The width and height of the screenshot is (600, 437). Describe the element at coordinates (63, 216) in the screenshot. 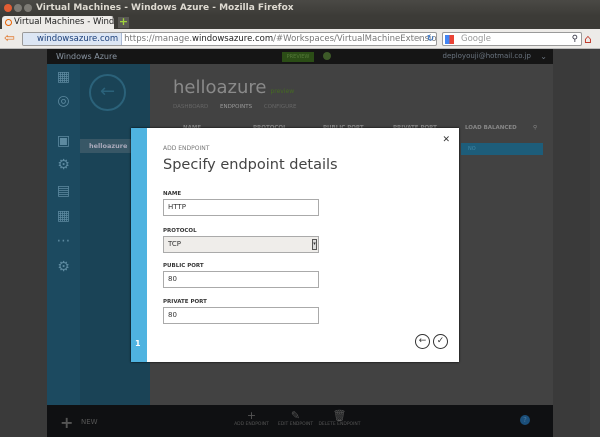

I see `storage-icon: ▦` at that location.